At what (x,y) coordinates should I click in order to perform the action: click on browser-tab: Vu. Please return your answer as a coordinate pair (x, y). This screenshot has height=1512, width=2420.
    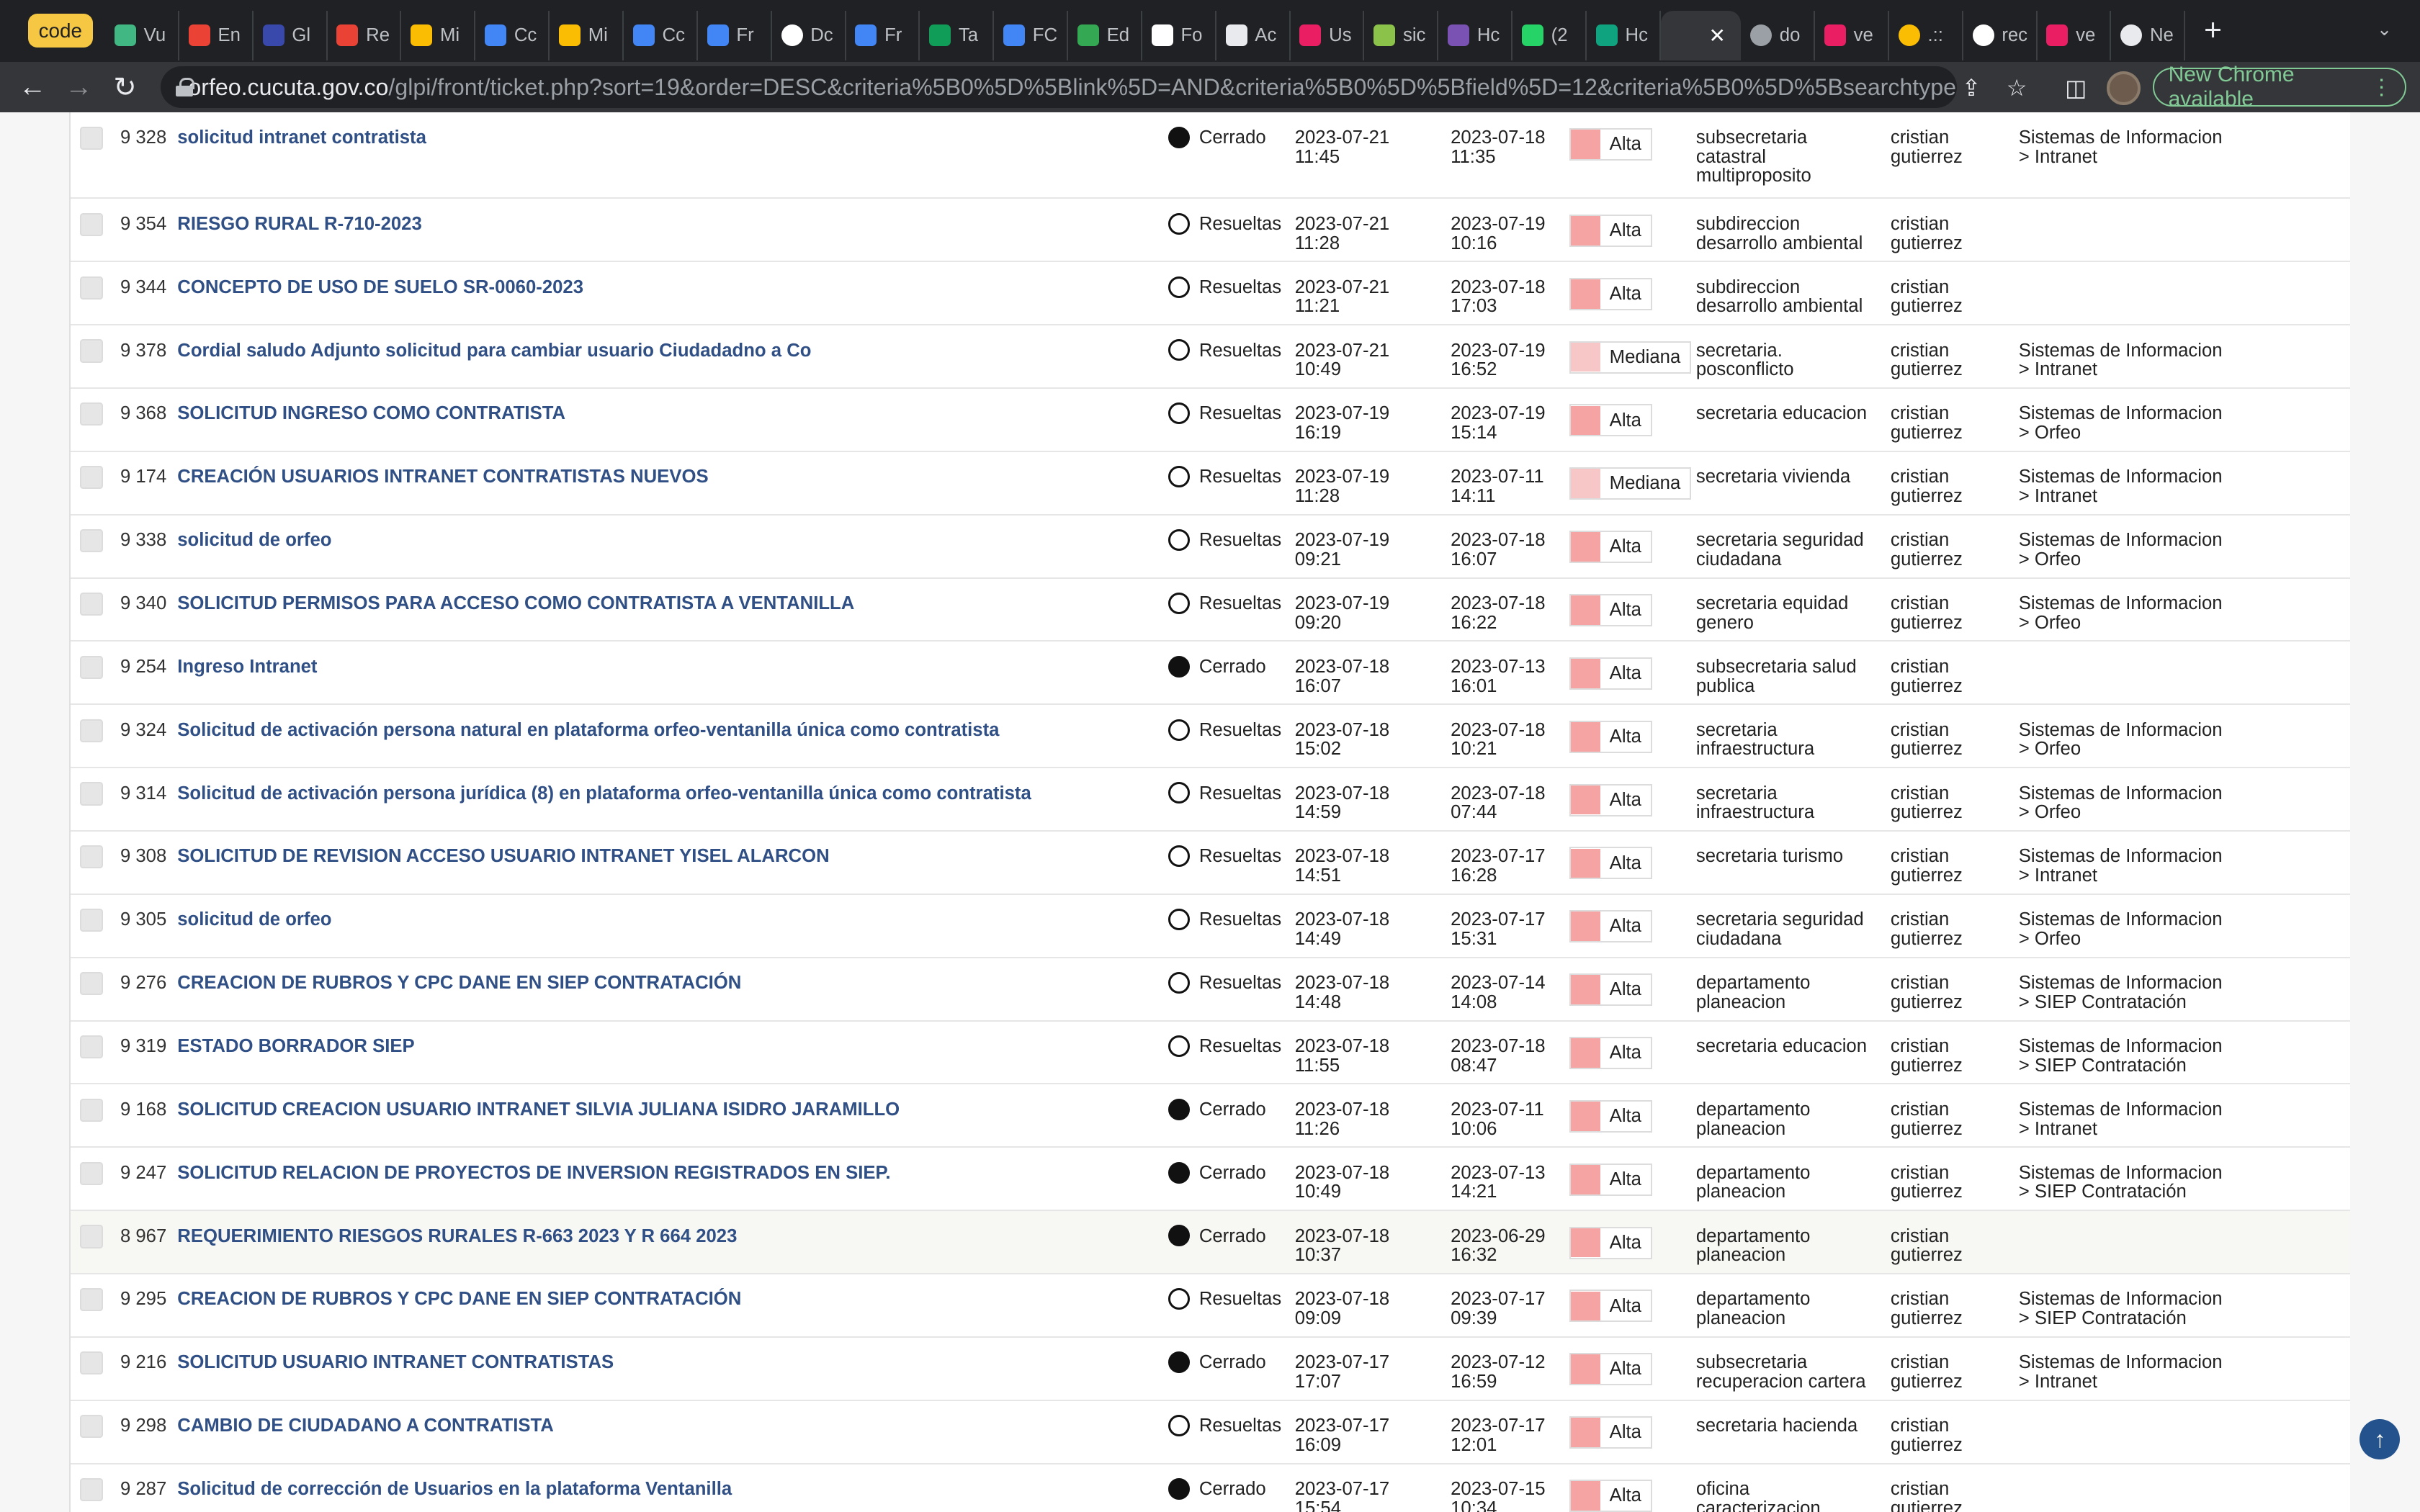
    Looking at the image, I should click on (142, 35).